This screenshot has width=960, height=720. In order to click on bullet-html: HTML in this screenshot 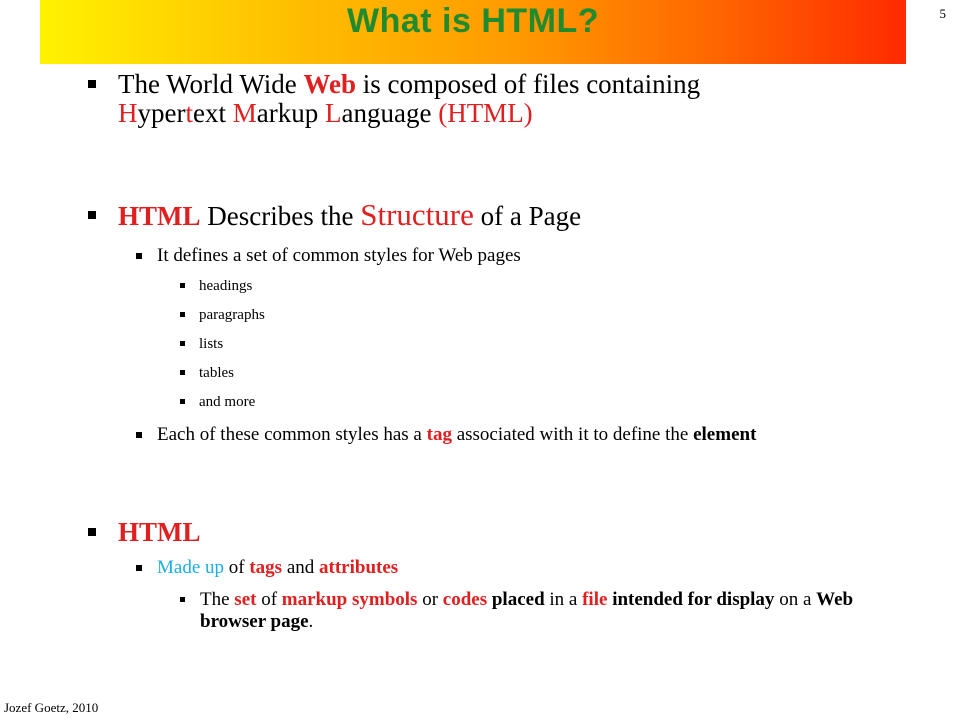, I will do `click(144, 532)`.